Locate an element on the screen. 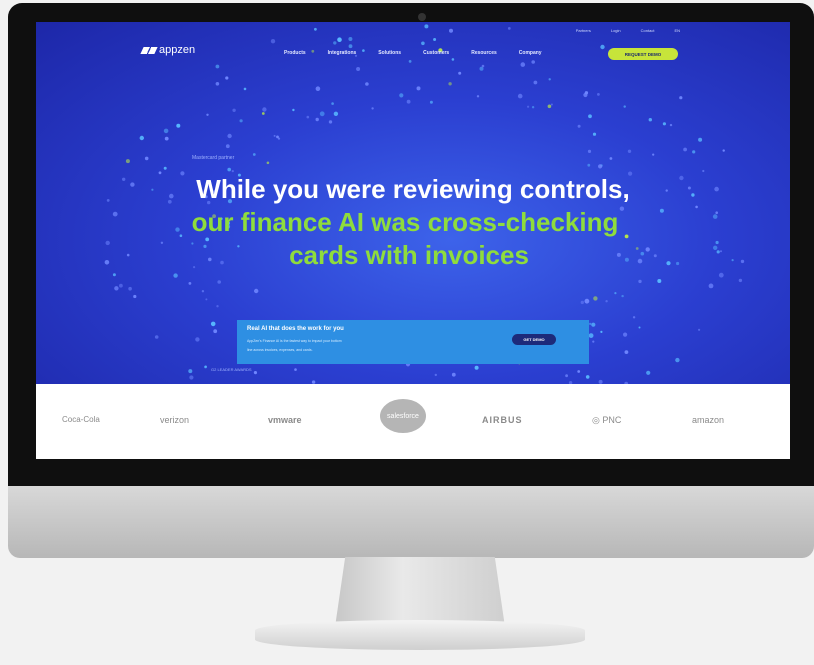 This screenshot has height=665, width=814. top-nav-login: Login is located at coordinates (616, 30).